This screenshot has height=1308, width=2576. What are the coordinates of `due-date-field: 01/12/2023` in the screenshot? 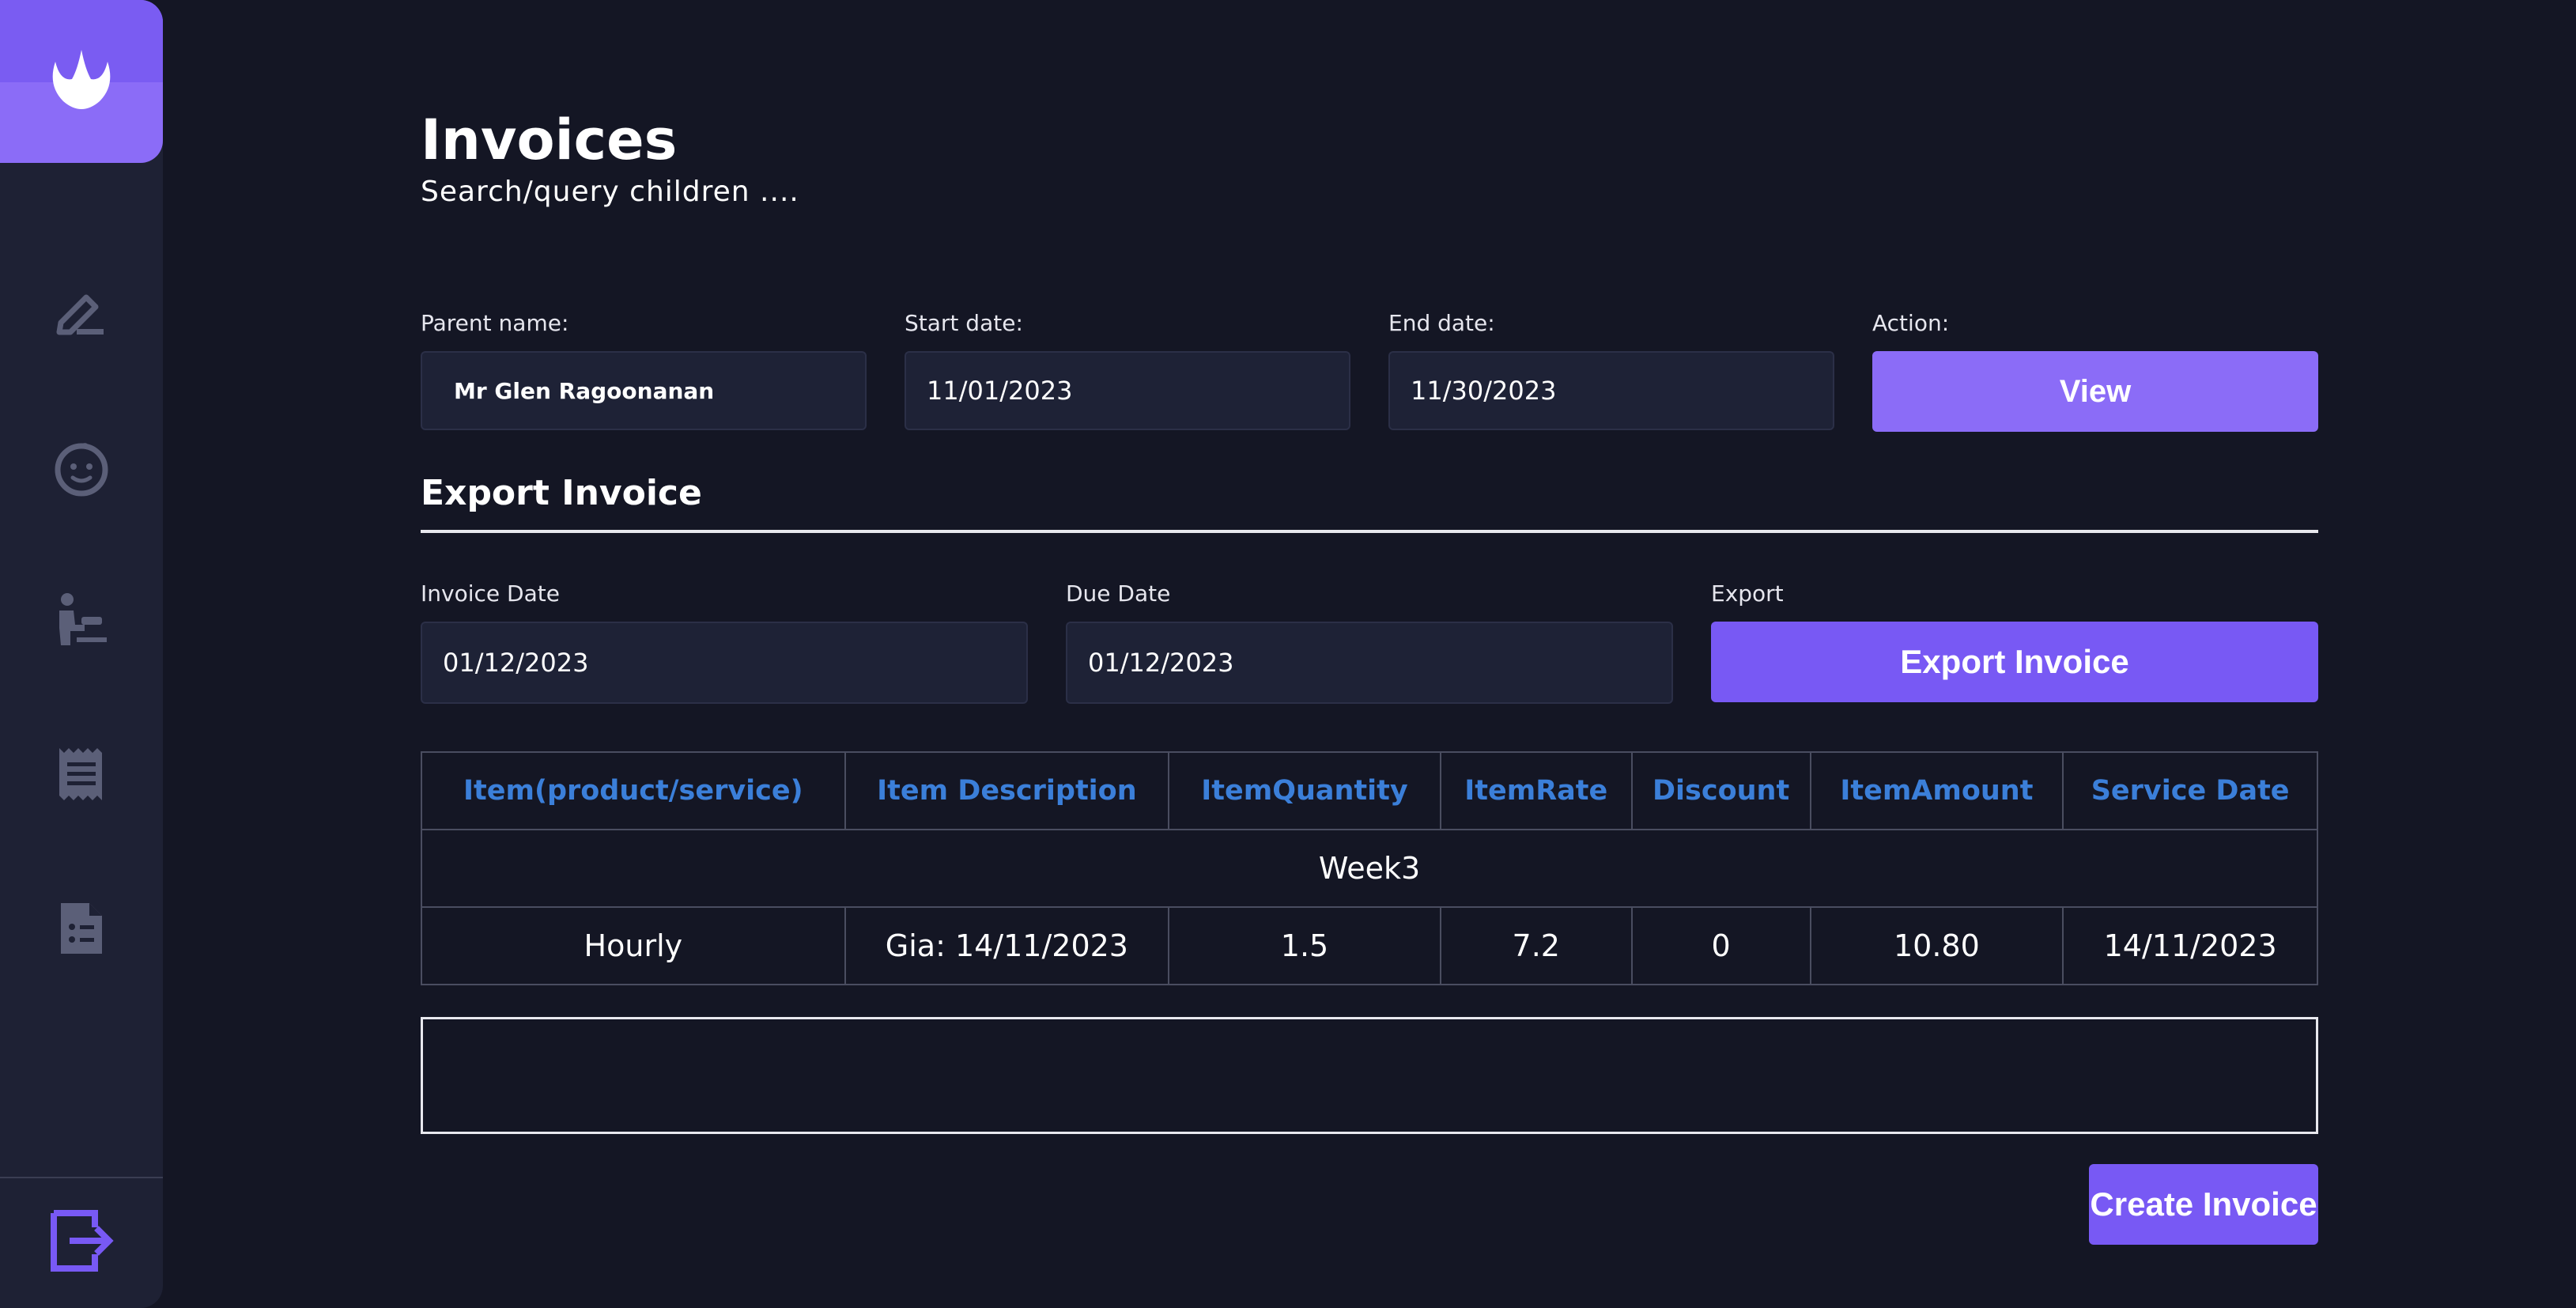 It's located at (1369, 663).